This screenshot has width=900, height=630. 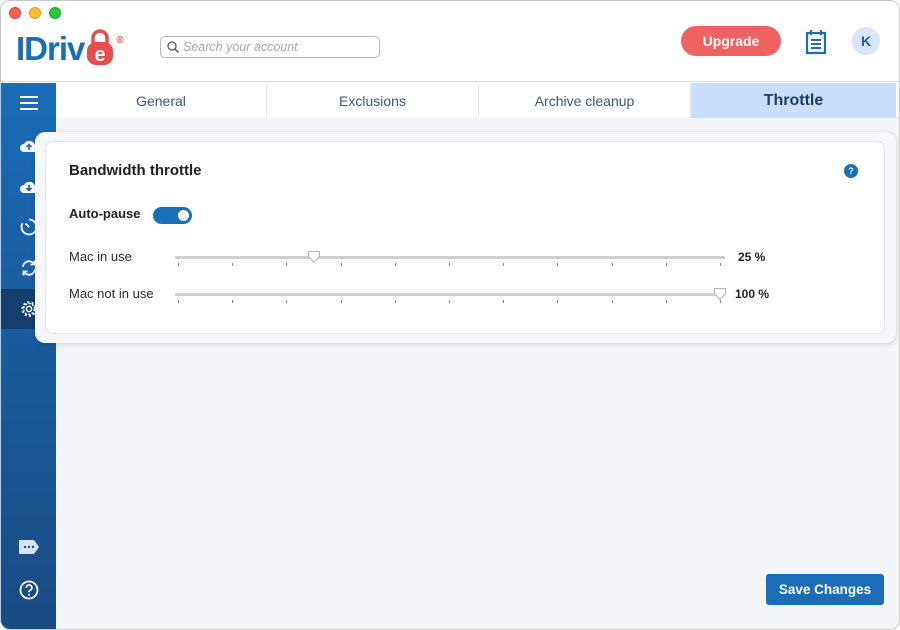 What do you see at coordinates (731, 41) in the screenshot?
I see `upgrade-button: Upgrade` at bounding box center [731, 41].